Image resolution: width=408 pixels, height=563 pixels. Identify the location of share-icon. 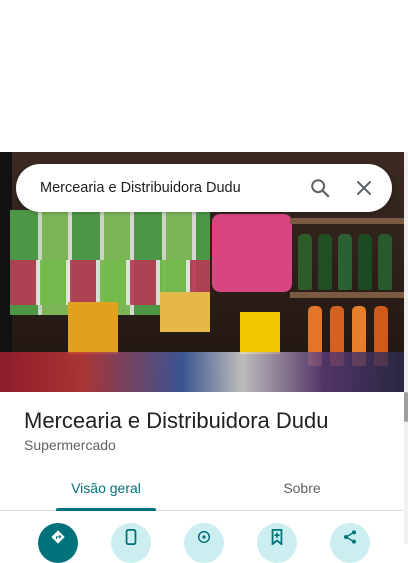
(350, 539).